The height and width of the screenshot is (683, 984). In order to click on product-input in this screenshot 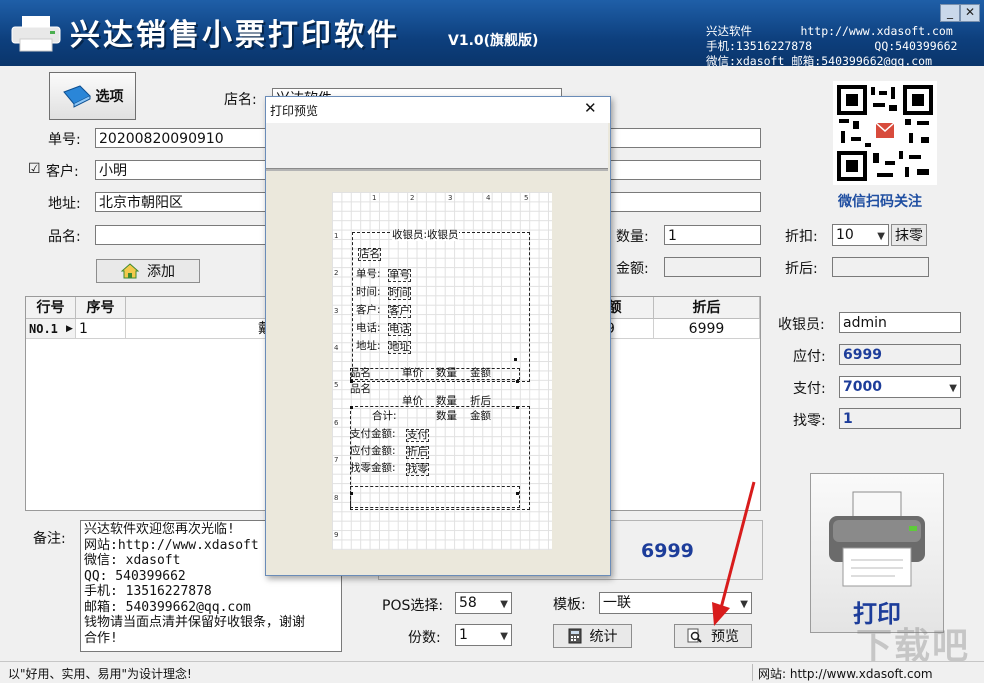, I will do `click(185, 235)`.